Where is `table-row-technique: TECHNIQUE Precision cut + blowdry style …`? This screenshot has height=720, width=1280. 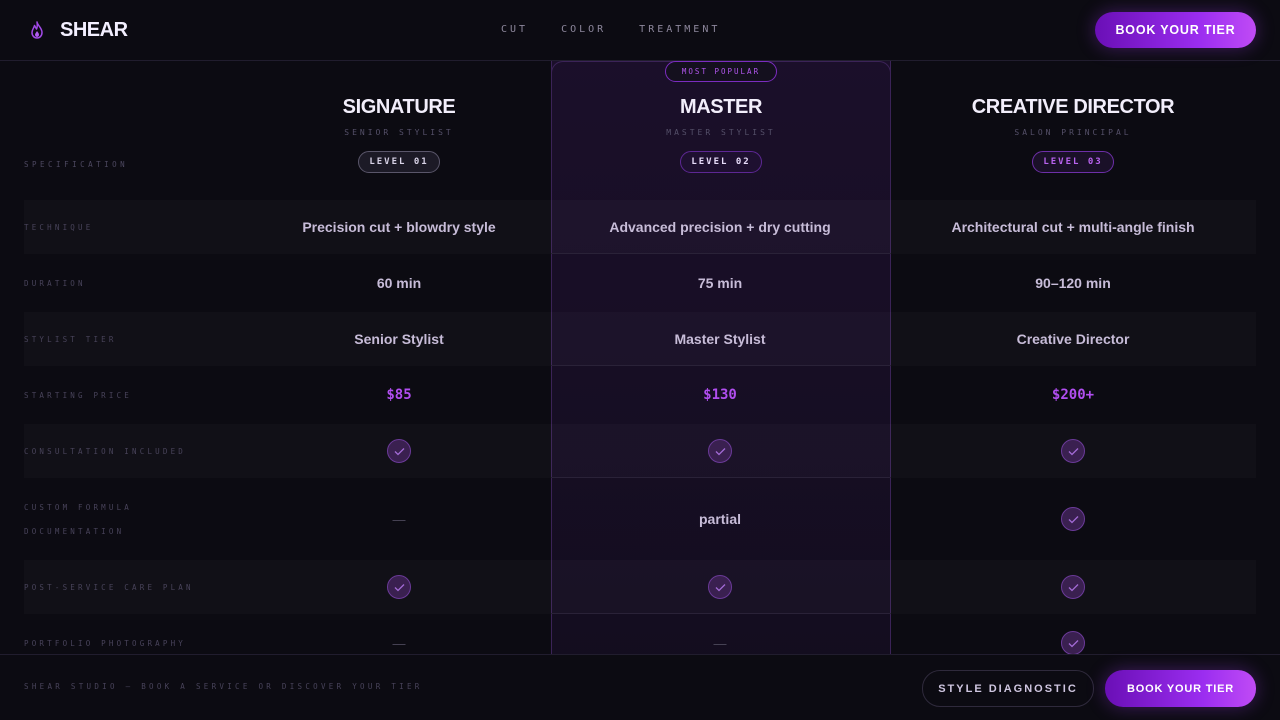 table-row-technique: TECHNIQUE Precision cut + blowdry style … is located at coordinates (640, 227).